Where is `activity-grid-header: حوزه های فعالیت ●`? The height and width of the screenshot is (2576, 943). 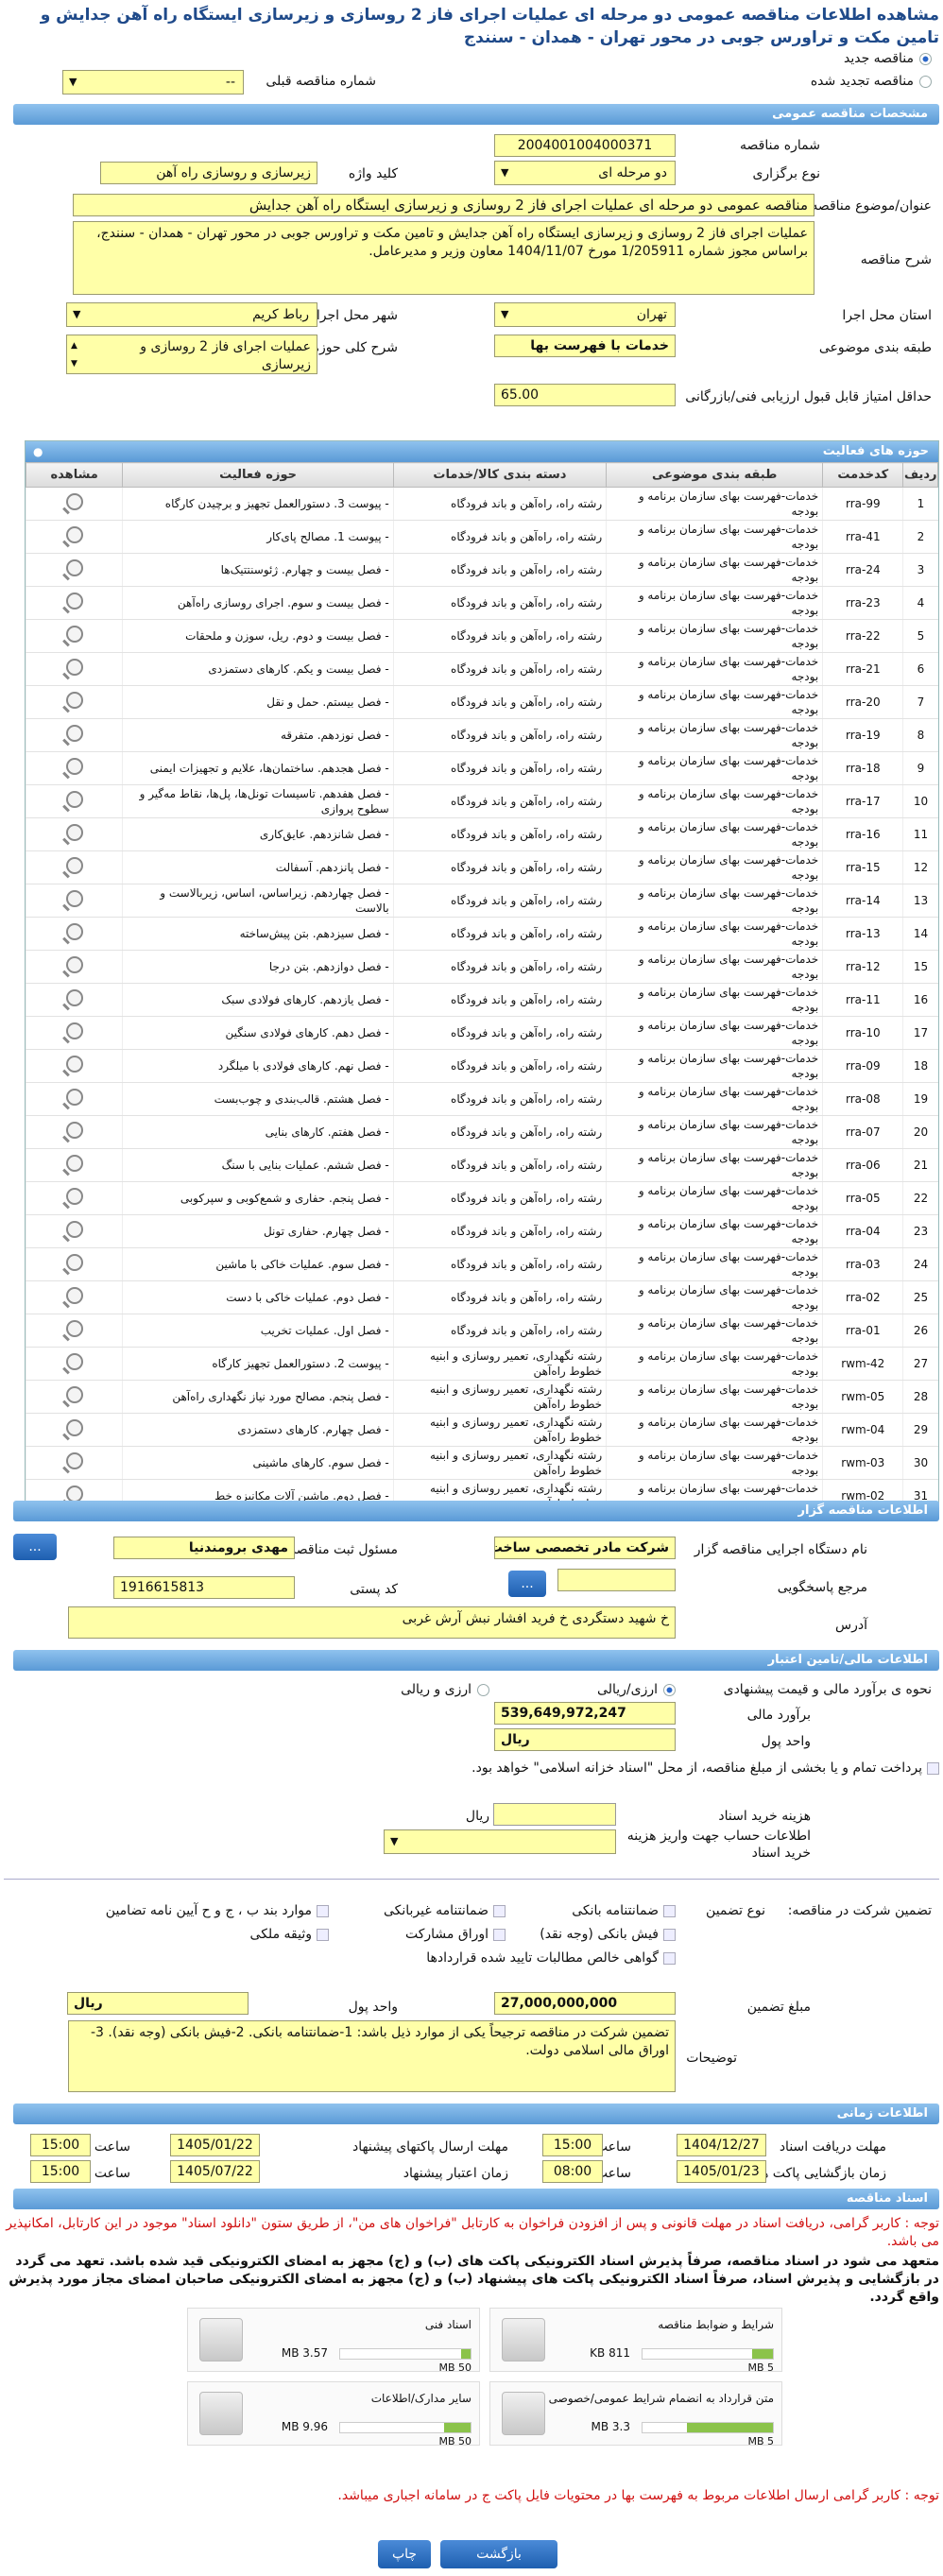 activity-grid-header: حوزه های فعالیت ● is located at coordinates (482, 451).